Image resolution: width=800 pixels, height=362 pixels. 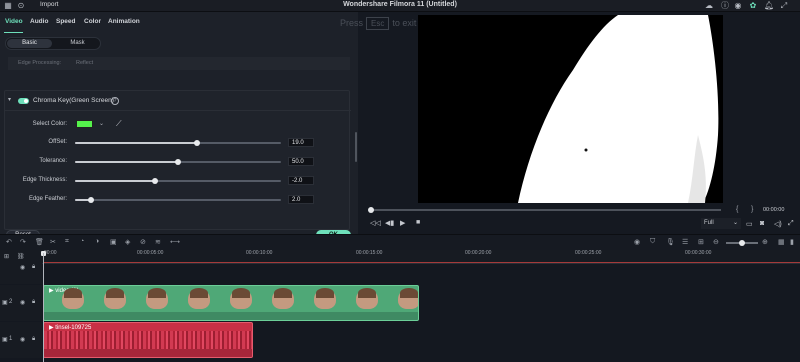 I want to click on bracket-right-icon: }, so click(x=752, y=209).